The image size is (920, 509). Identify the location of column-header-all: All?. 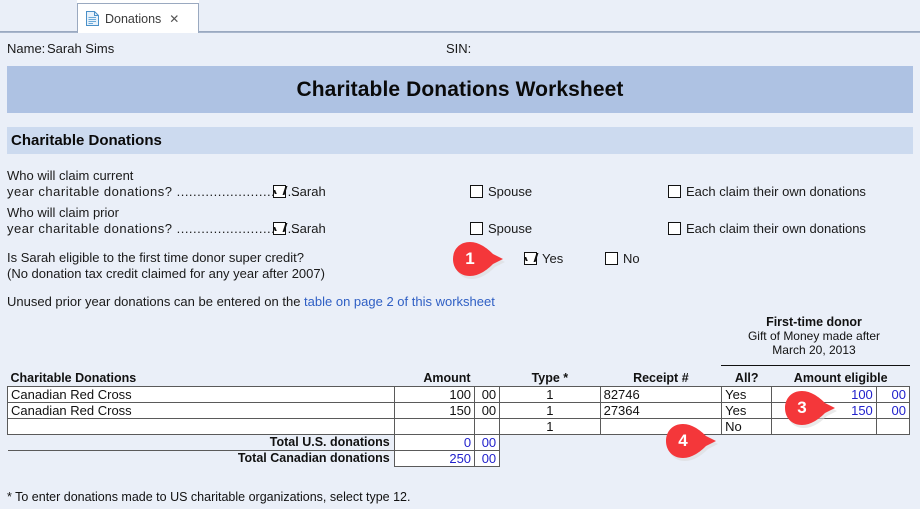
(746, 377).